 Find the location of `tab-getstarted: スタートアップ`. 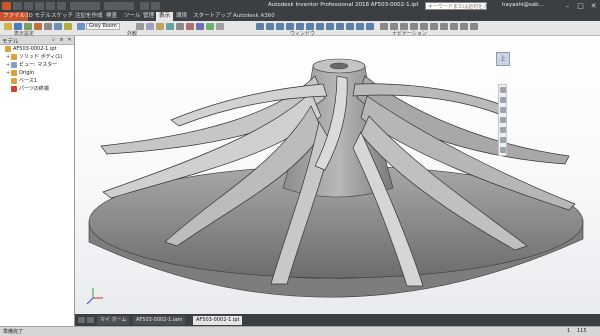

tab-getstarted: スタートアップ is located at coordinates (212, 16).